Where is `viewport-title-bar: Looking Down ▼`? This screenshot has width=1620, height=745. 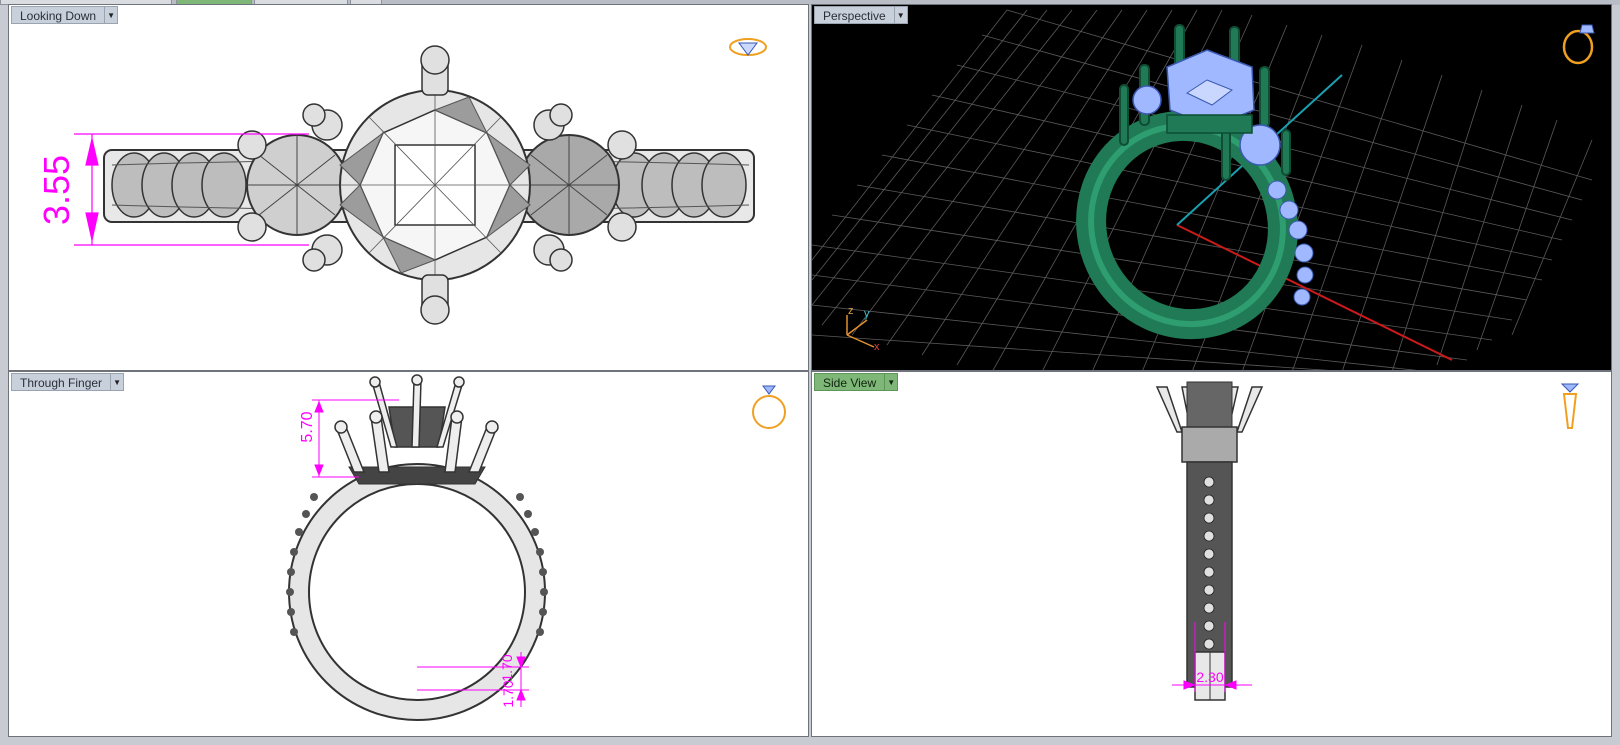 viewport-title-bar: Looking Down ▼ is located at coordinates (65, 15).